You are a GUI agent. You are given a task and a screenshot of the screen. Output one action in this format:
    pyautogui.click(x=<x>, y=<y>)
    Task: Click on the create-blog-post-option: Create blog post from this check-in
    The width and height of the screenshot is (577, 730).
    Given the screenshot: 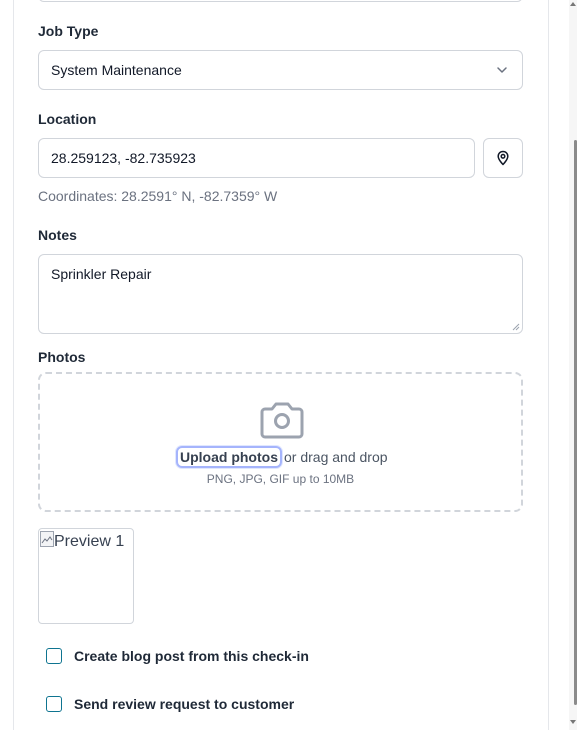 What is the action you would take?
    pyautogui.click(x=177, y=656)
    